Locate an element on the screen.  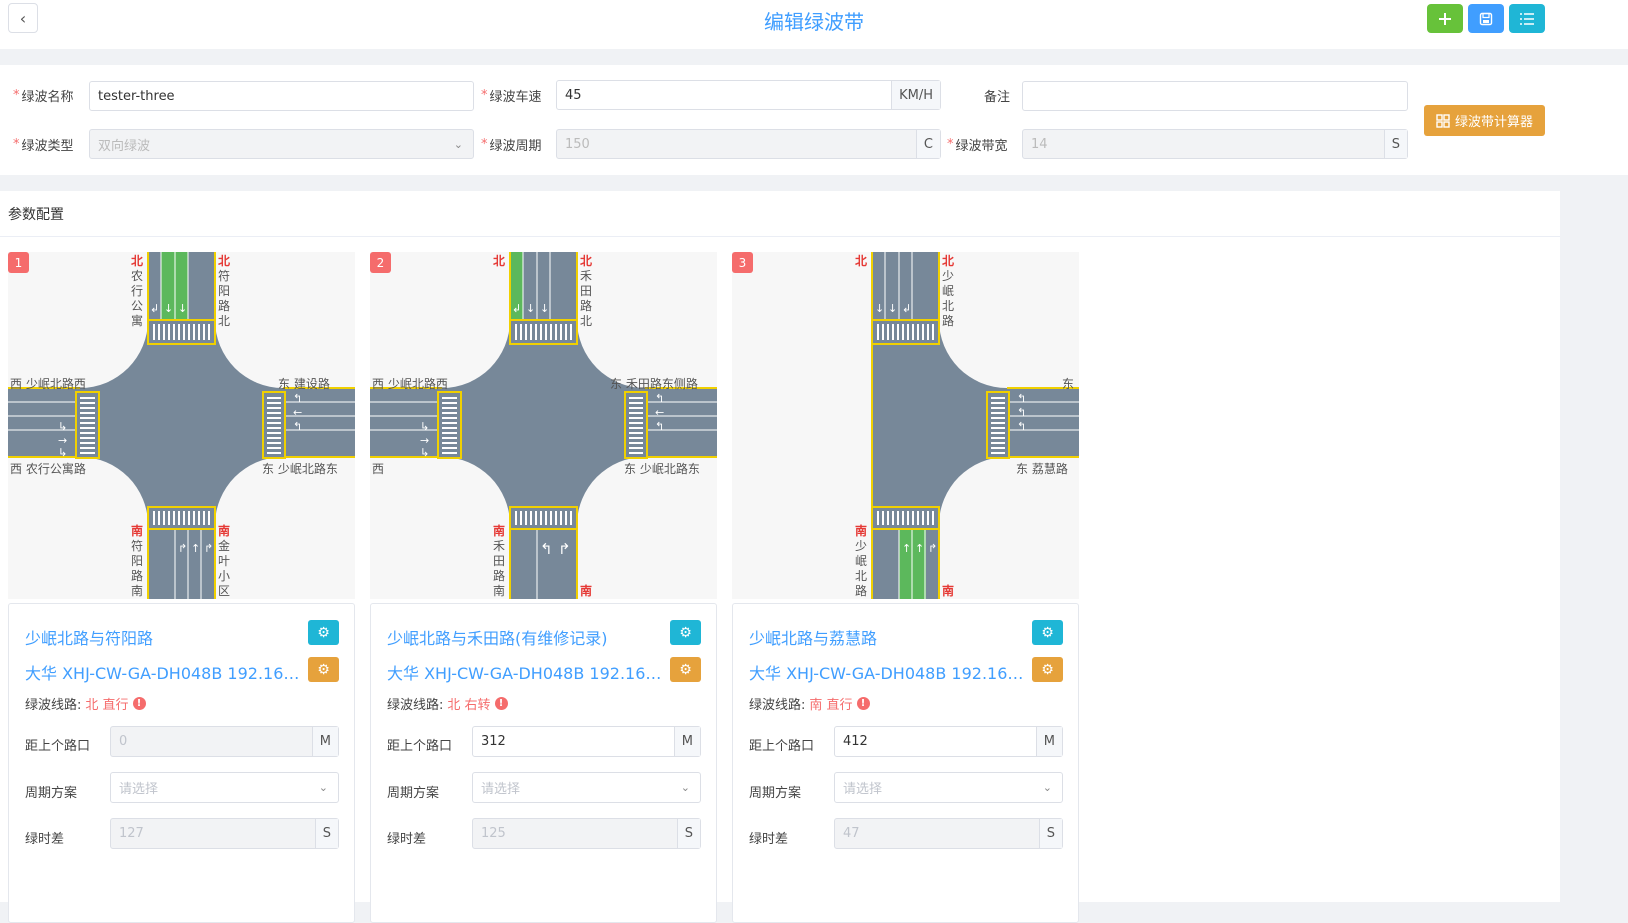
type-label: * 绿波类型 is located at coordinates (43, 145).